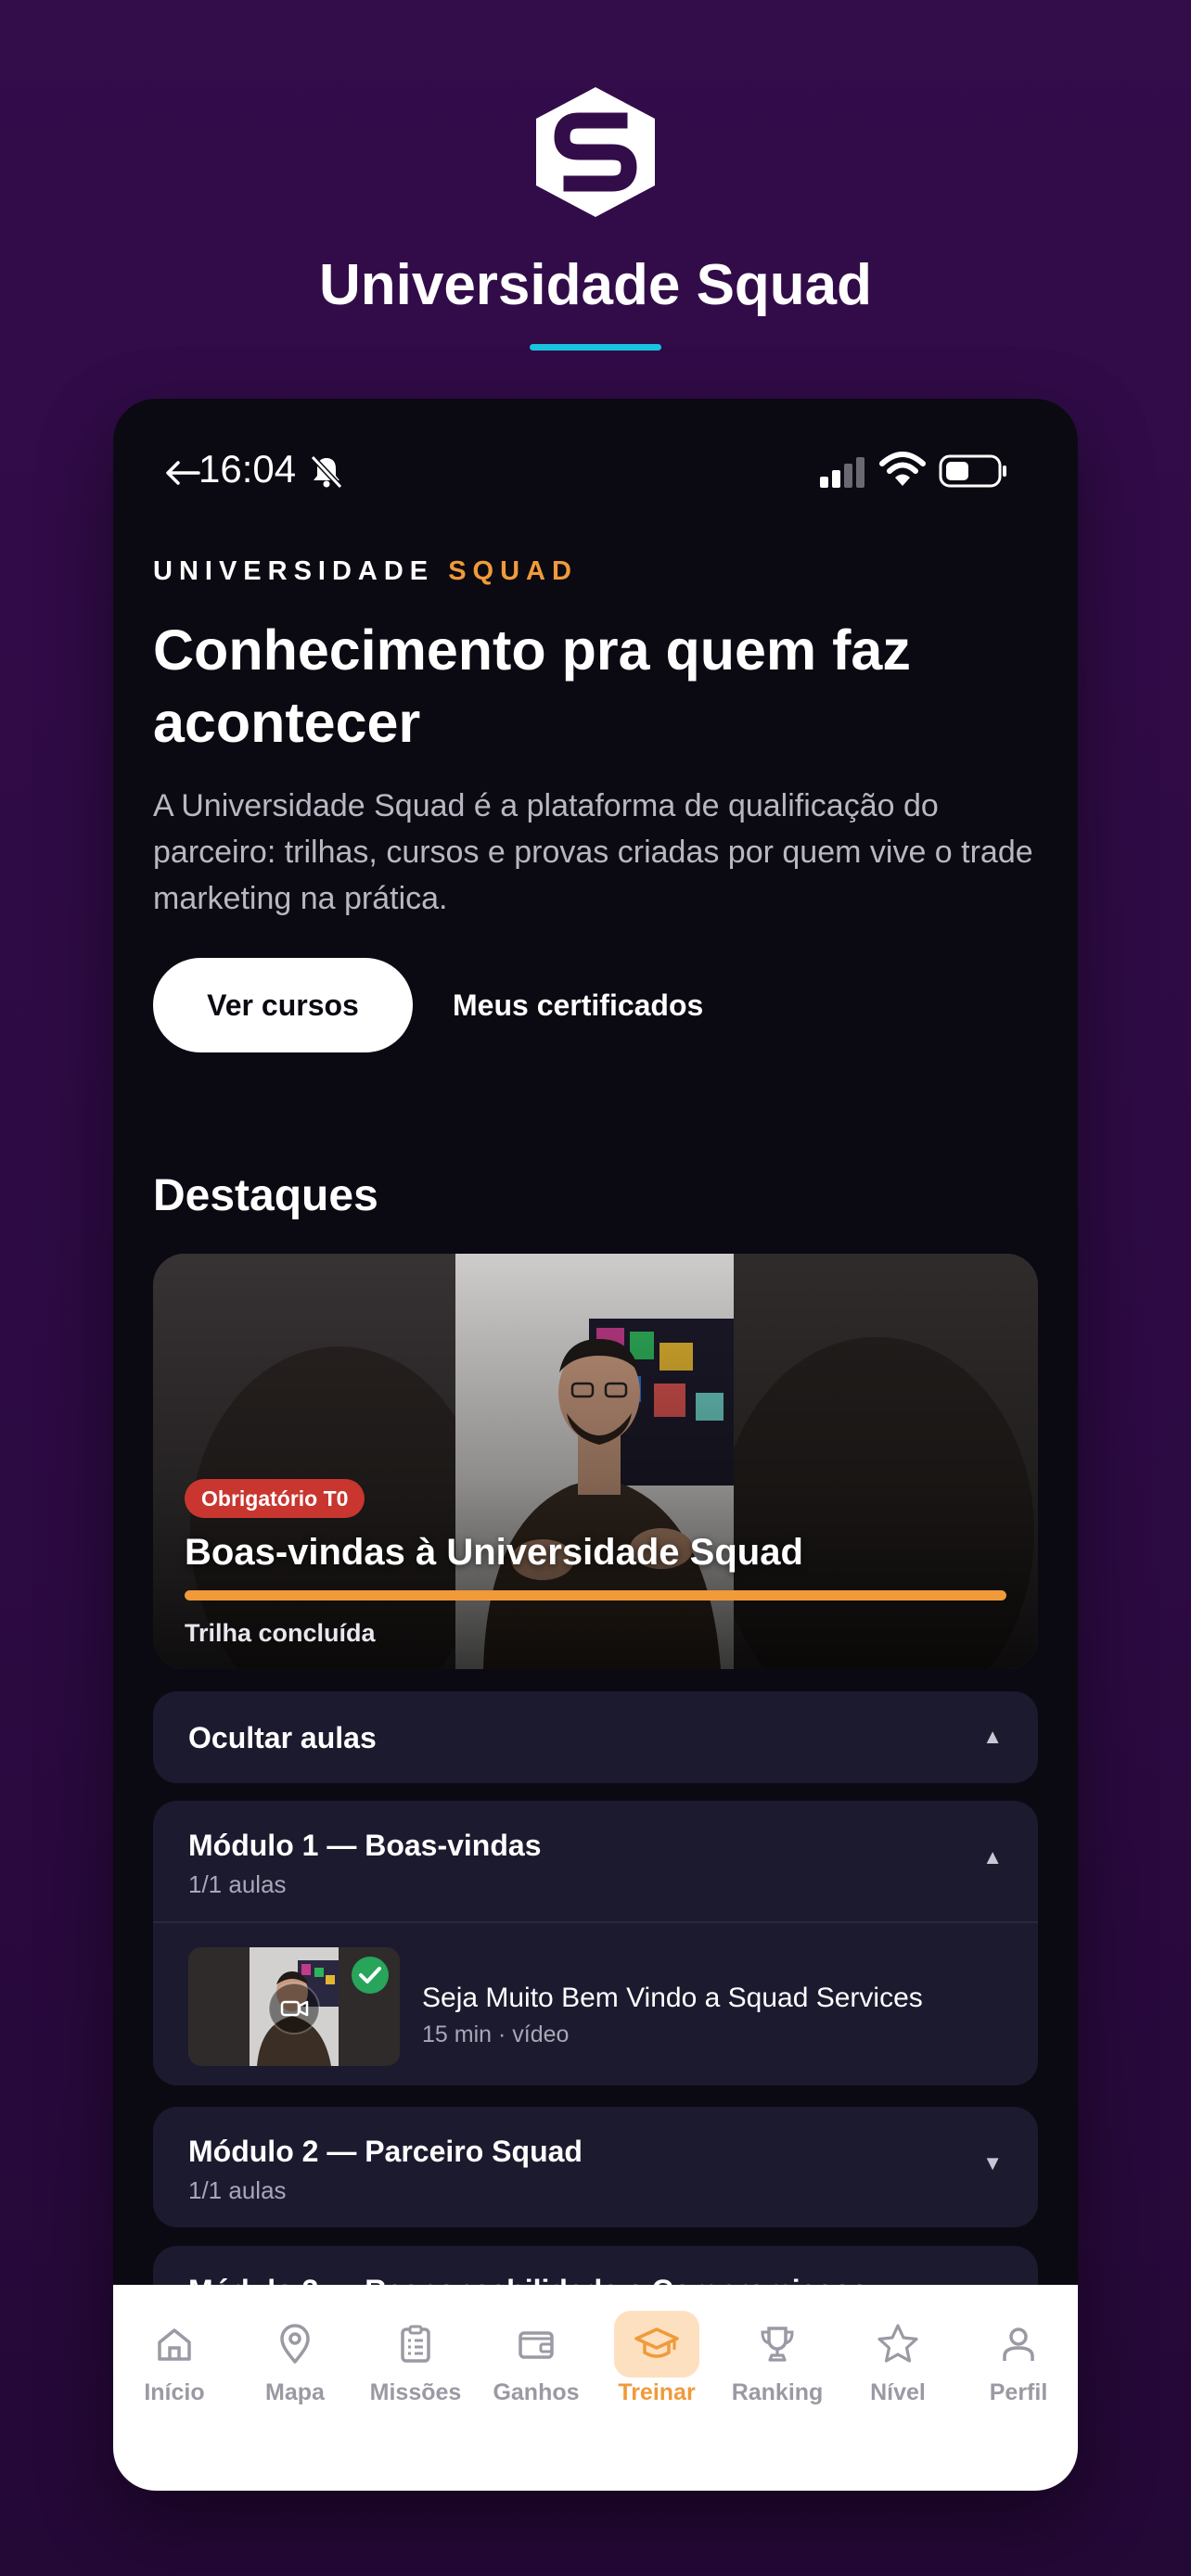  I want to click on module-title: Módulo 2 — Parceiro Squad, so click(386, 2151).